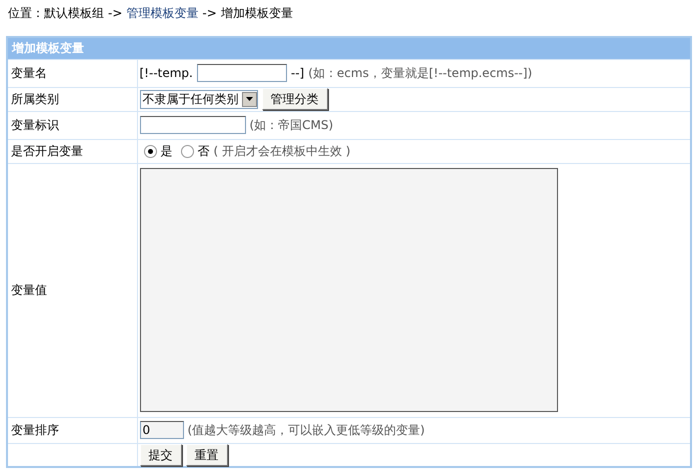 The width and height of the screenshot is (700, 471). What do you see at coordinates (282, 151) in the screenshot?
I see `hint-text: ( 开启才会在模板中生效 )` at bounding box center [282, 151].